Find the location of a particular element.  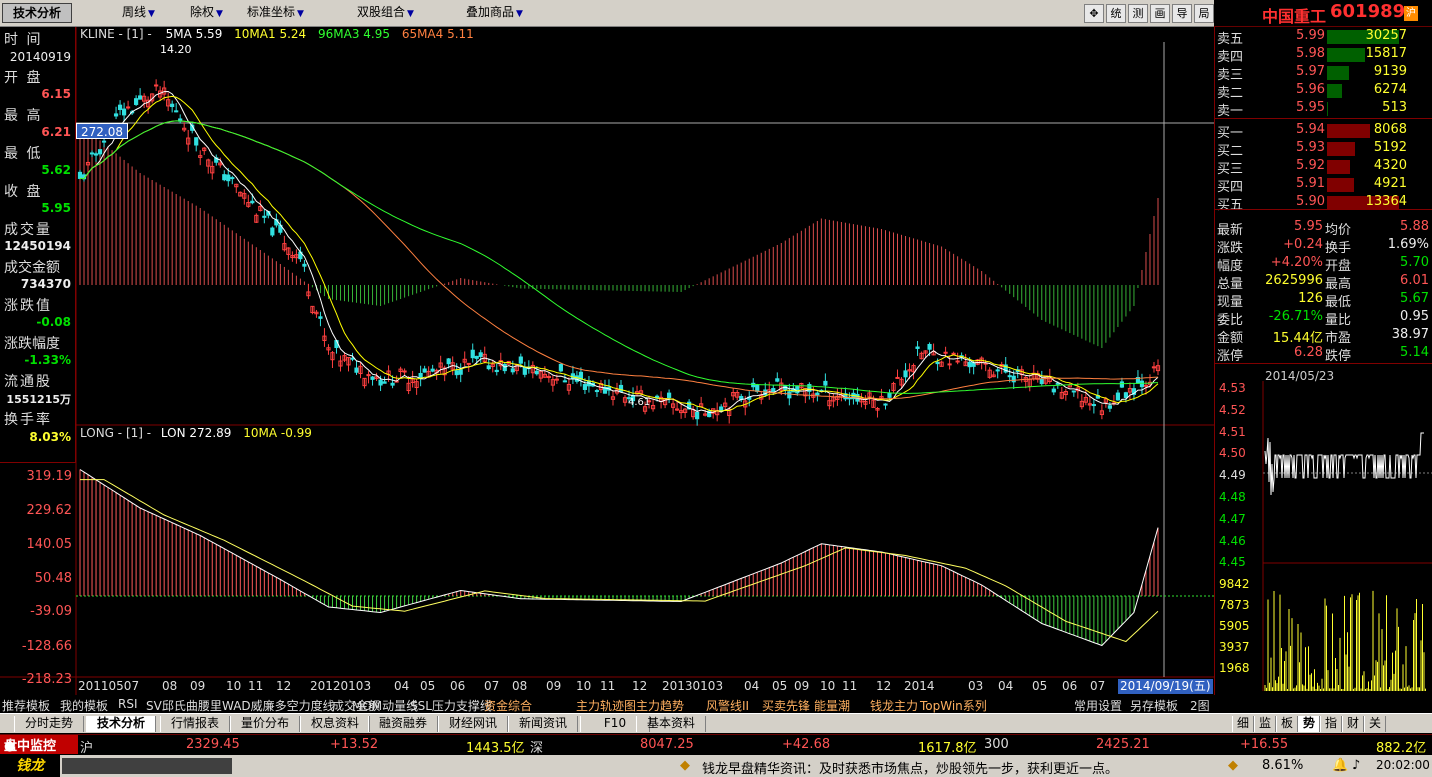

formula-tab: 能量潮 is located at coordinates (832, 705).